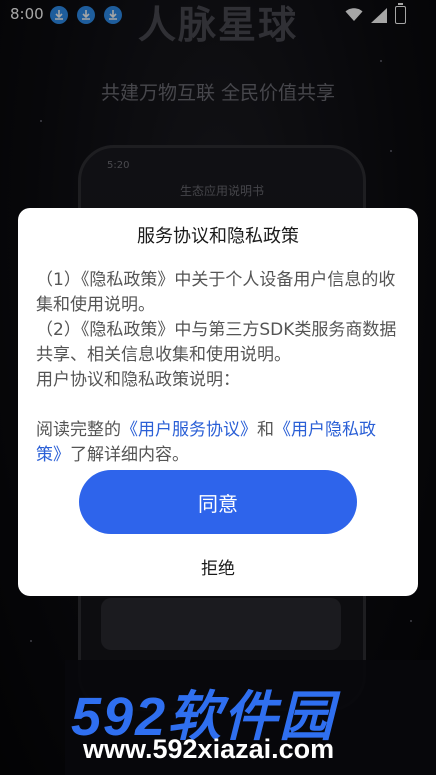 The image size is (436, 775). I want to click on and-text: 和, so click(265, 430).